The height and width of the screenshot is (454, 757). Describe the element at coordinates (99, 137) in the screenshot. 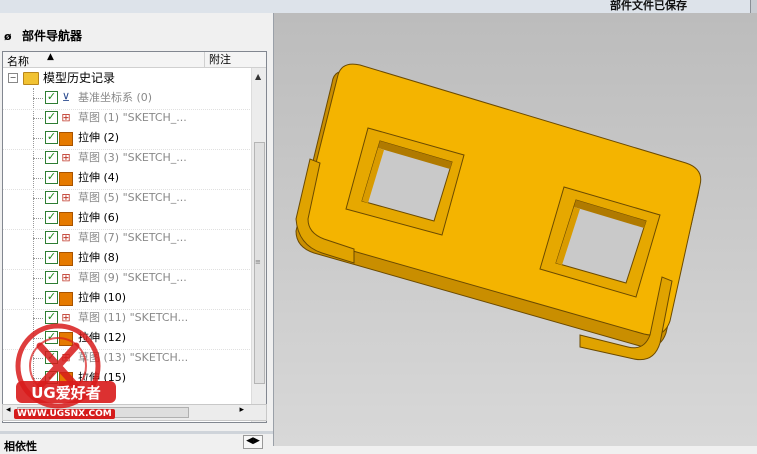

I see `feature-label: 拉伸 (2)` at that location.